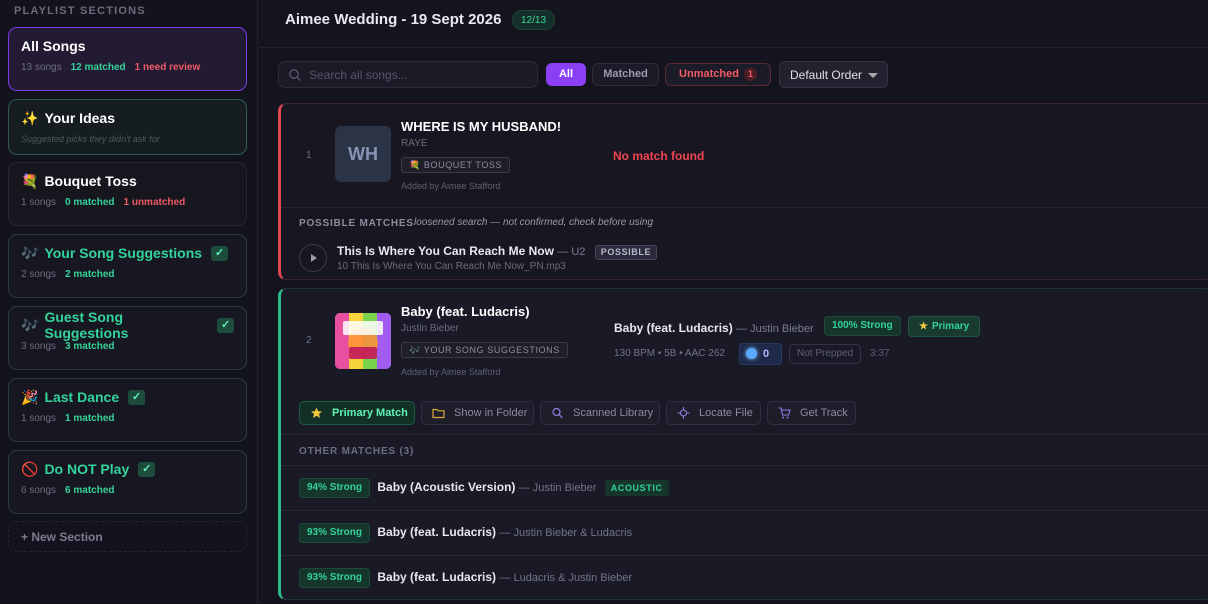  Describe the element at coordinates (718, 74) in the screenshot. I see `filter-unmatched-button: Unmatched 1` at that location.